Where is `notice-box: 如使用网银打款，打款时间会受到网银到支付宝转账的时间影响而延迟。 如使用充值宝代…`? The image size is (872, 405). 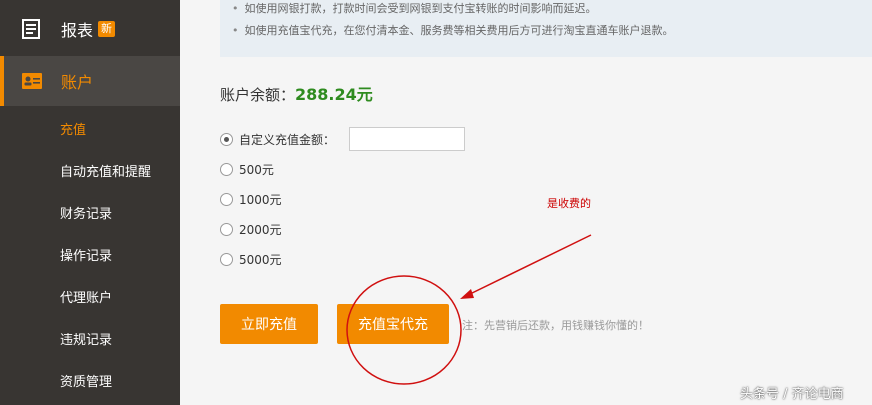 notice-box: 如使用网银打款，打款时间会受到网银到支付宝转账的时间影响而延迟。 如使用充值宝代… is located at coordinates (546, 28).